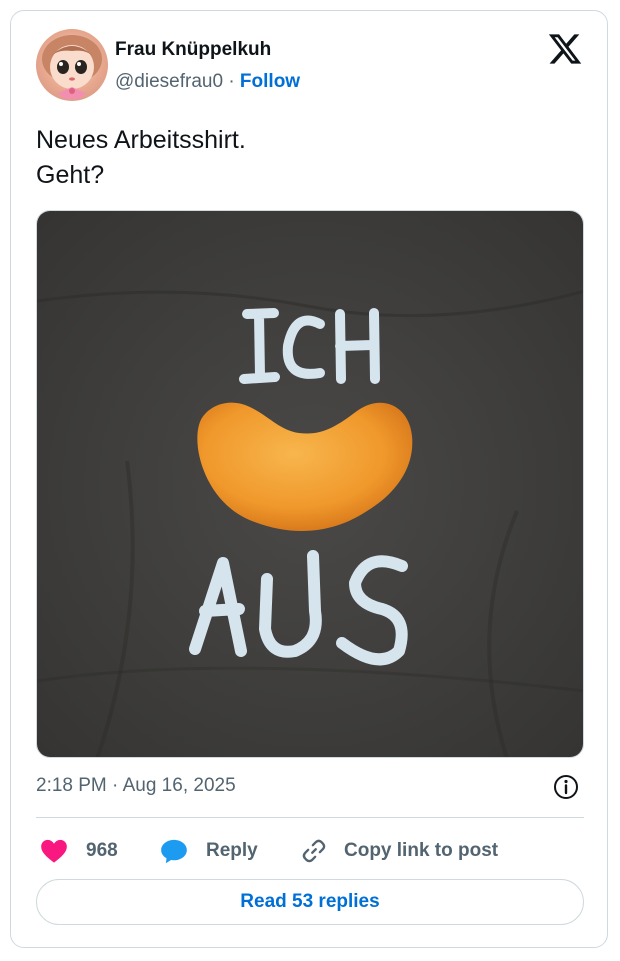 The image size is (620, 961). What do you see at coordinates (232, 850) in the screenshot?
I see `reply-label: Reply` at bounding box center [232, 850].